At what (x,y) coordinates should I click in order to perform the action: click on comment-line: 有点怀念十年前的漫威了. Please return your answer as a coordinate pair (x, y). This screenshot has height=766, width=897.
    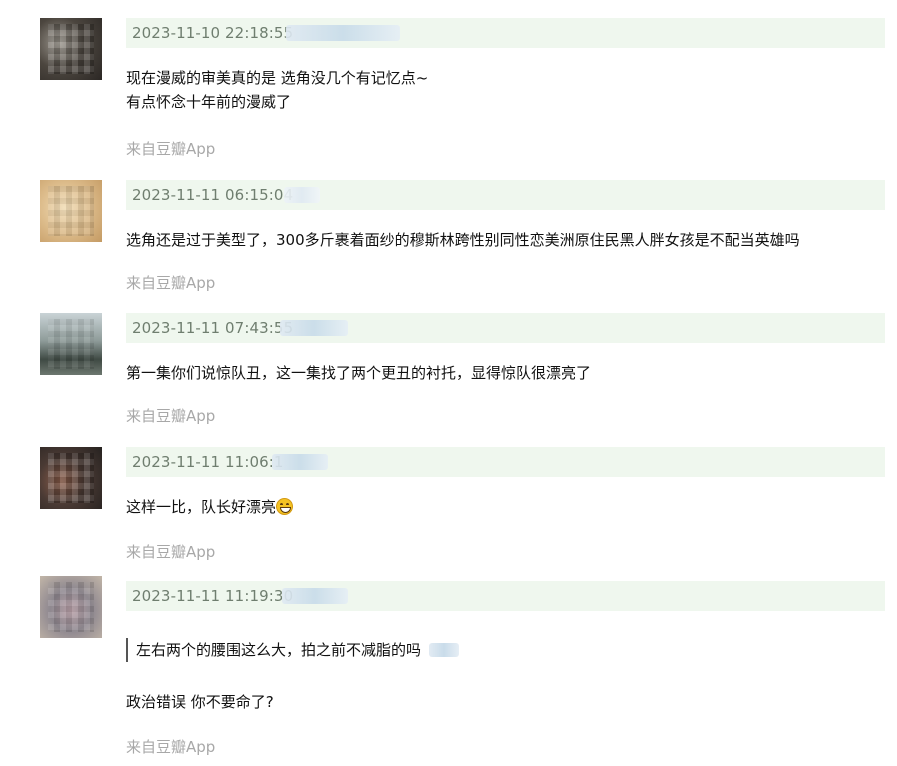
    Looking at the image, I should click on (209, 102).